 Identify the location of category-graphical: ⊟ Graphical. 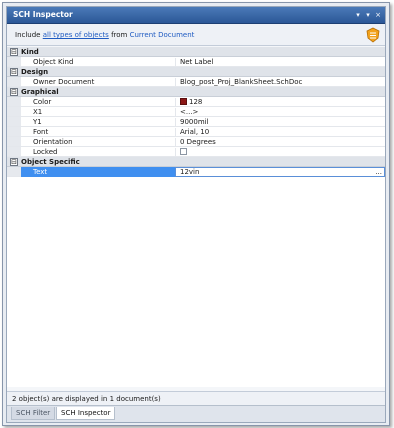
(196, 92).